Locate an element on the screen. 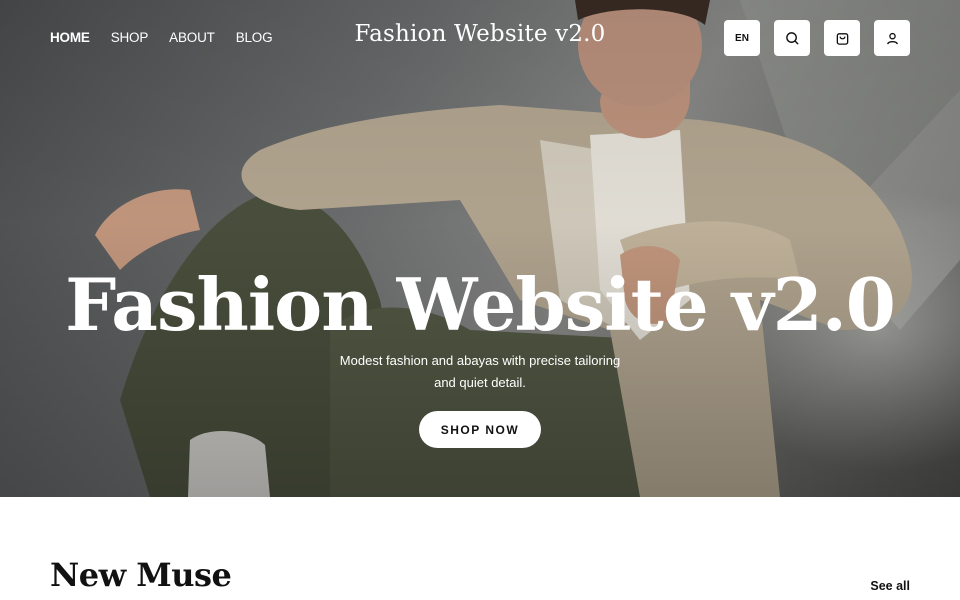  cart-icon is located at coordinates (842, 38).